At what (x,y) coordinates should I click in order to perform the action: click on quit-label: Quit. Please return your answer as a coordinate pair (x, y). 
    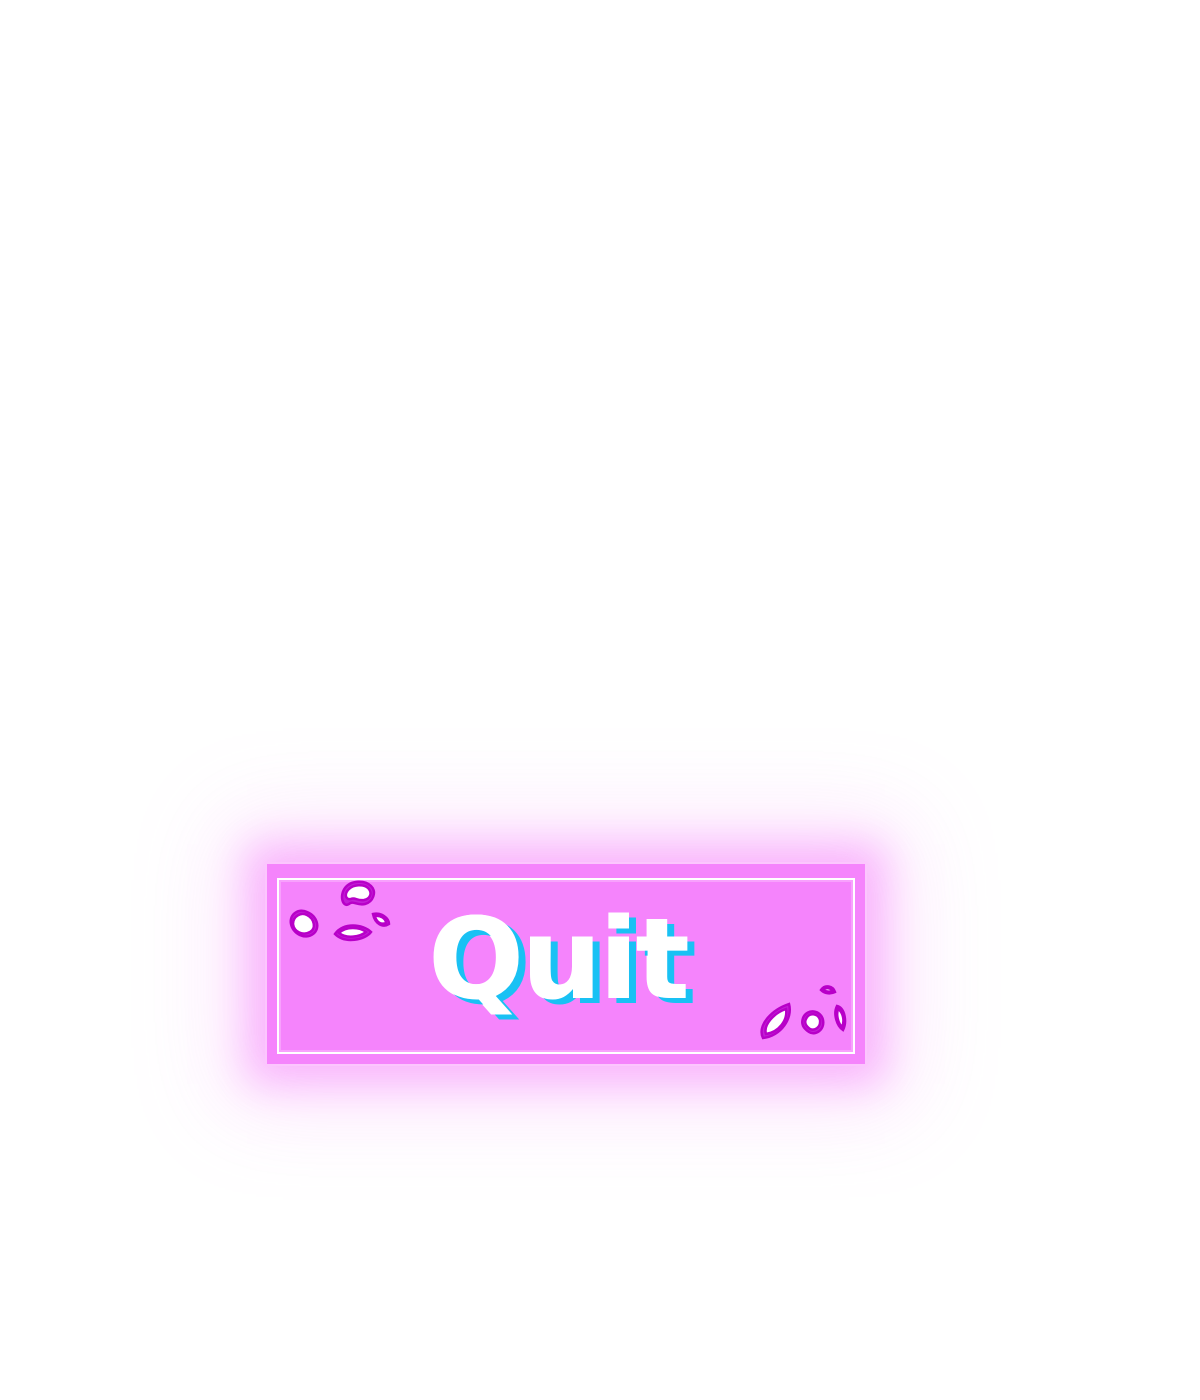
    Looking at the image, I should click on (559, 960).